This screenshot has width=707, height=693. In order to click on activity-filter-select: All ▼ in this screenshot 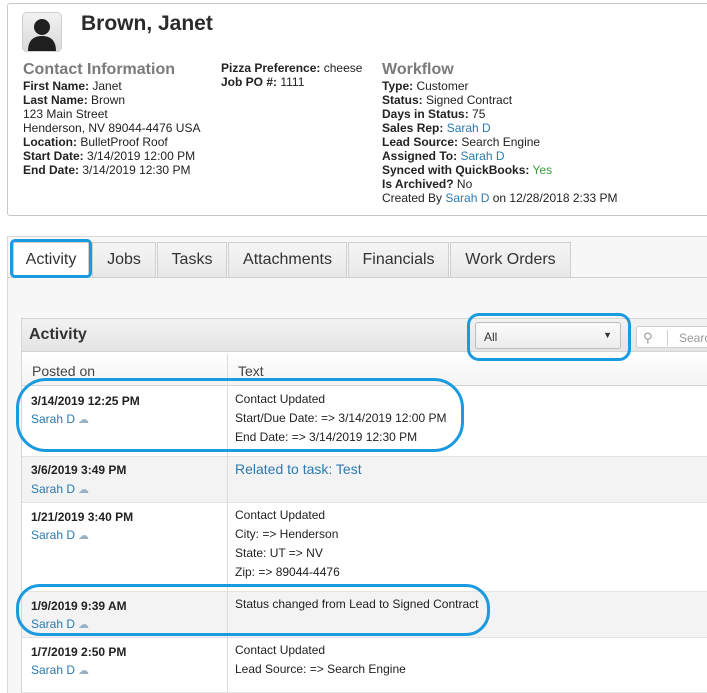, I will do `click(548, 335)`.